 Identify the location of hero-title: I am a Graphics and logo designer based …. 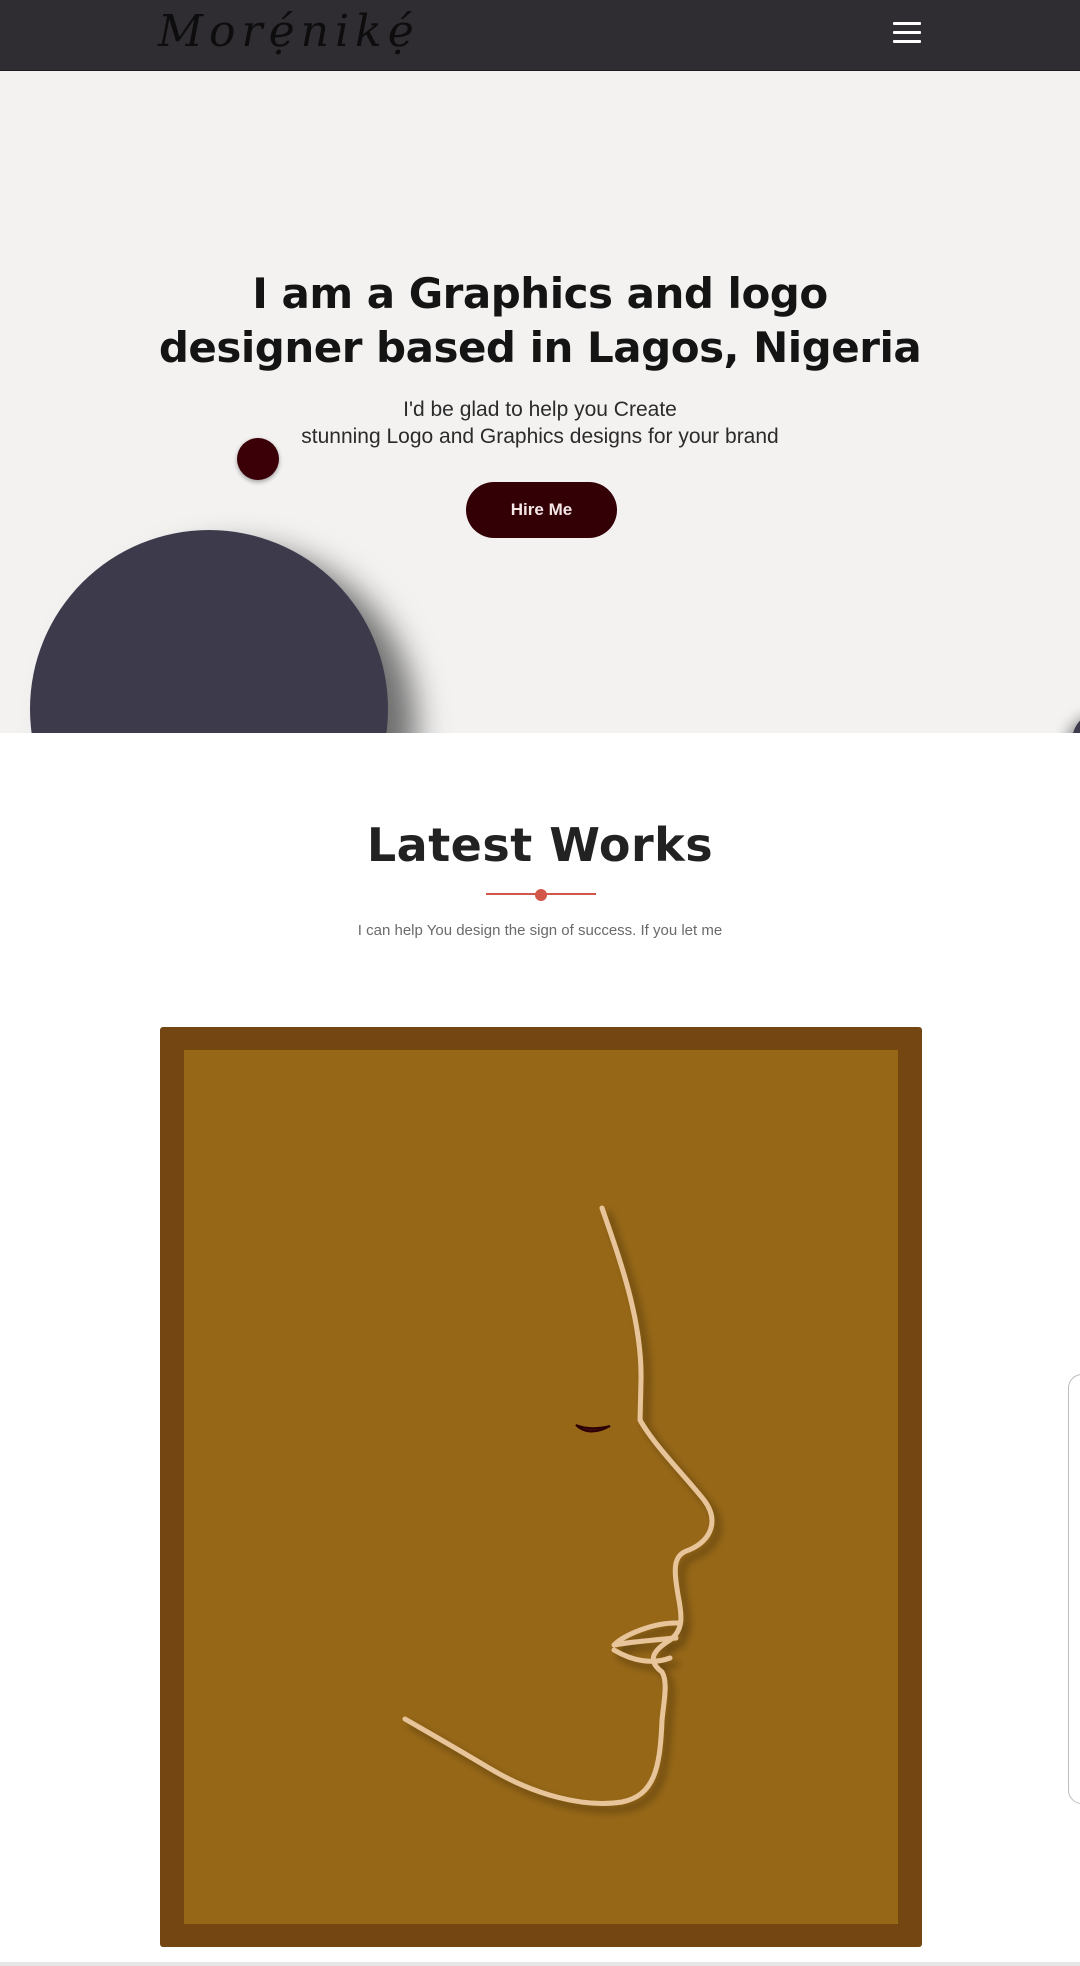
(540, 321).